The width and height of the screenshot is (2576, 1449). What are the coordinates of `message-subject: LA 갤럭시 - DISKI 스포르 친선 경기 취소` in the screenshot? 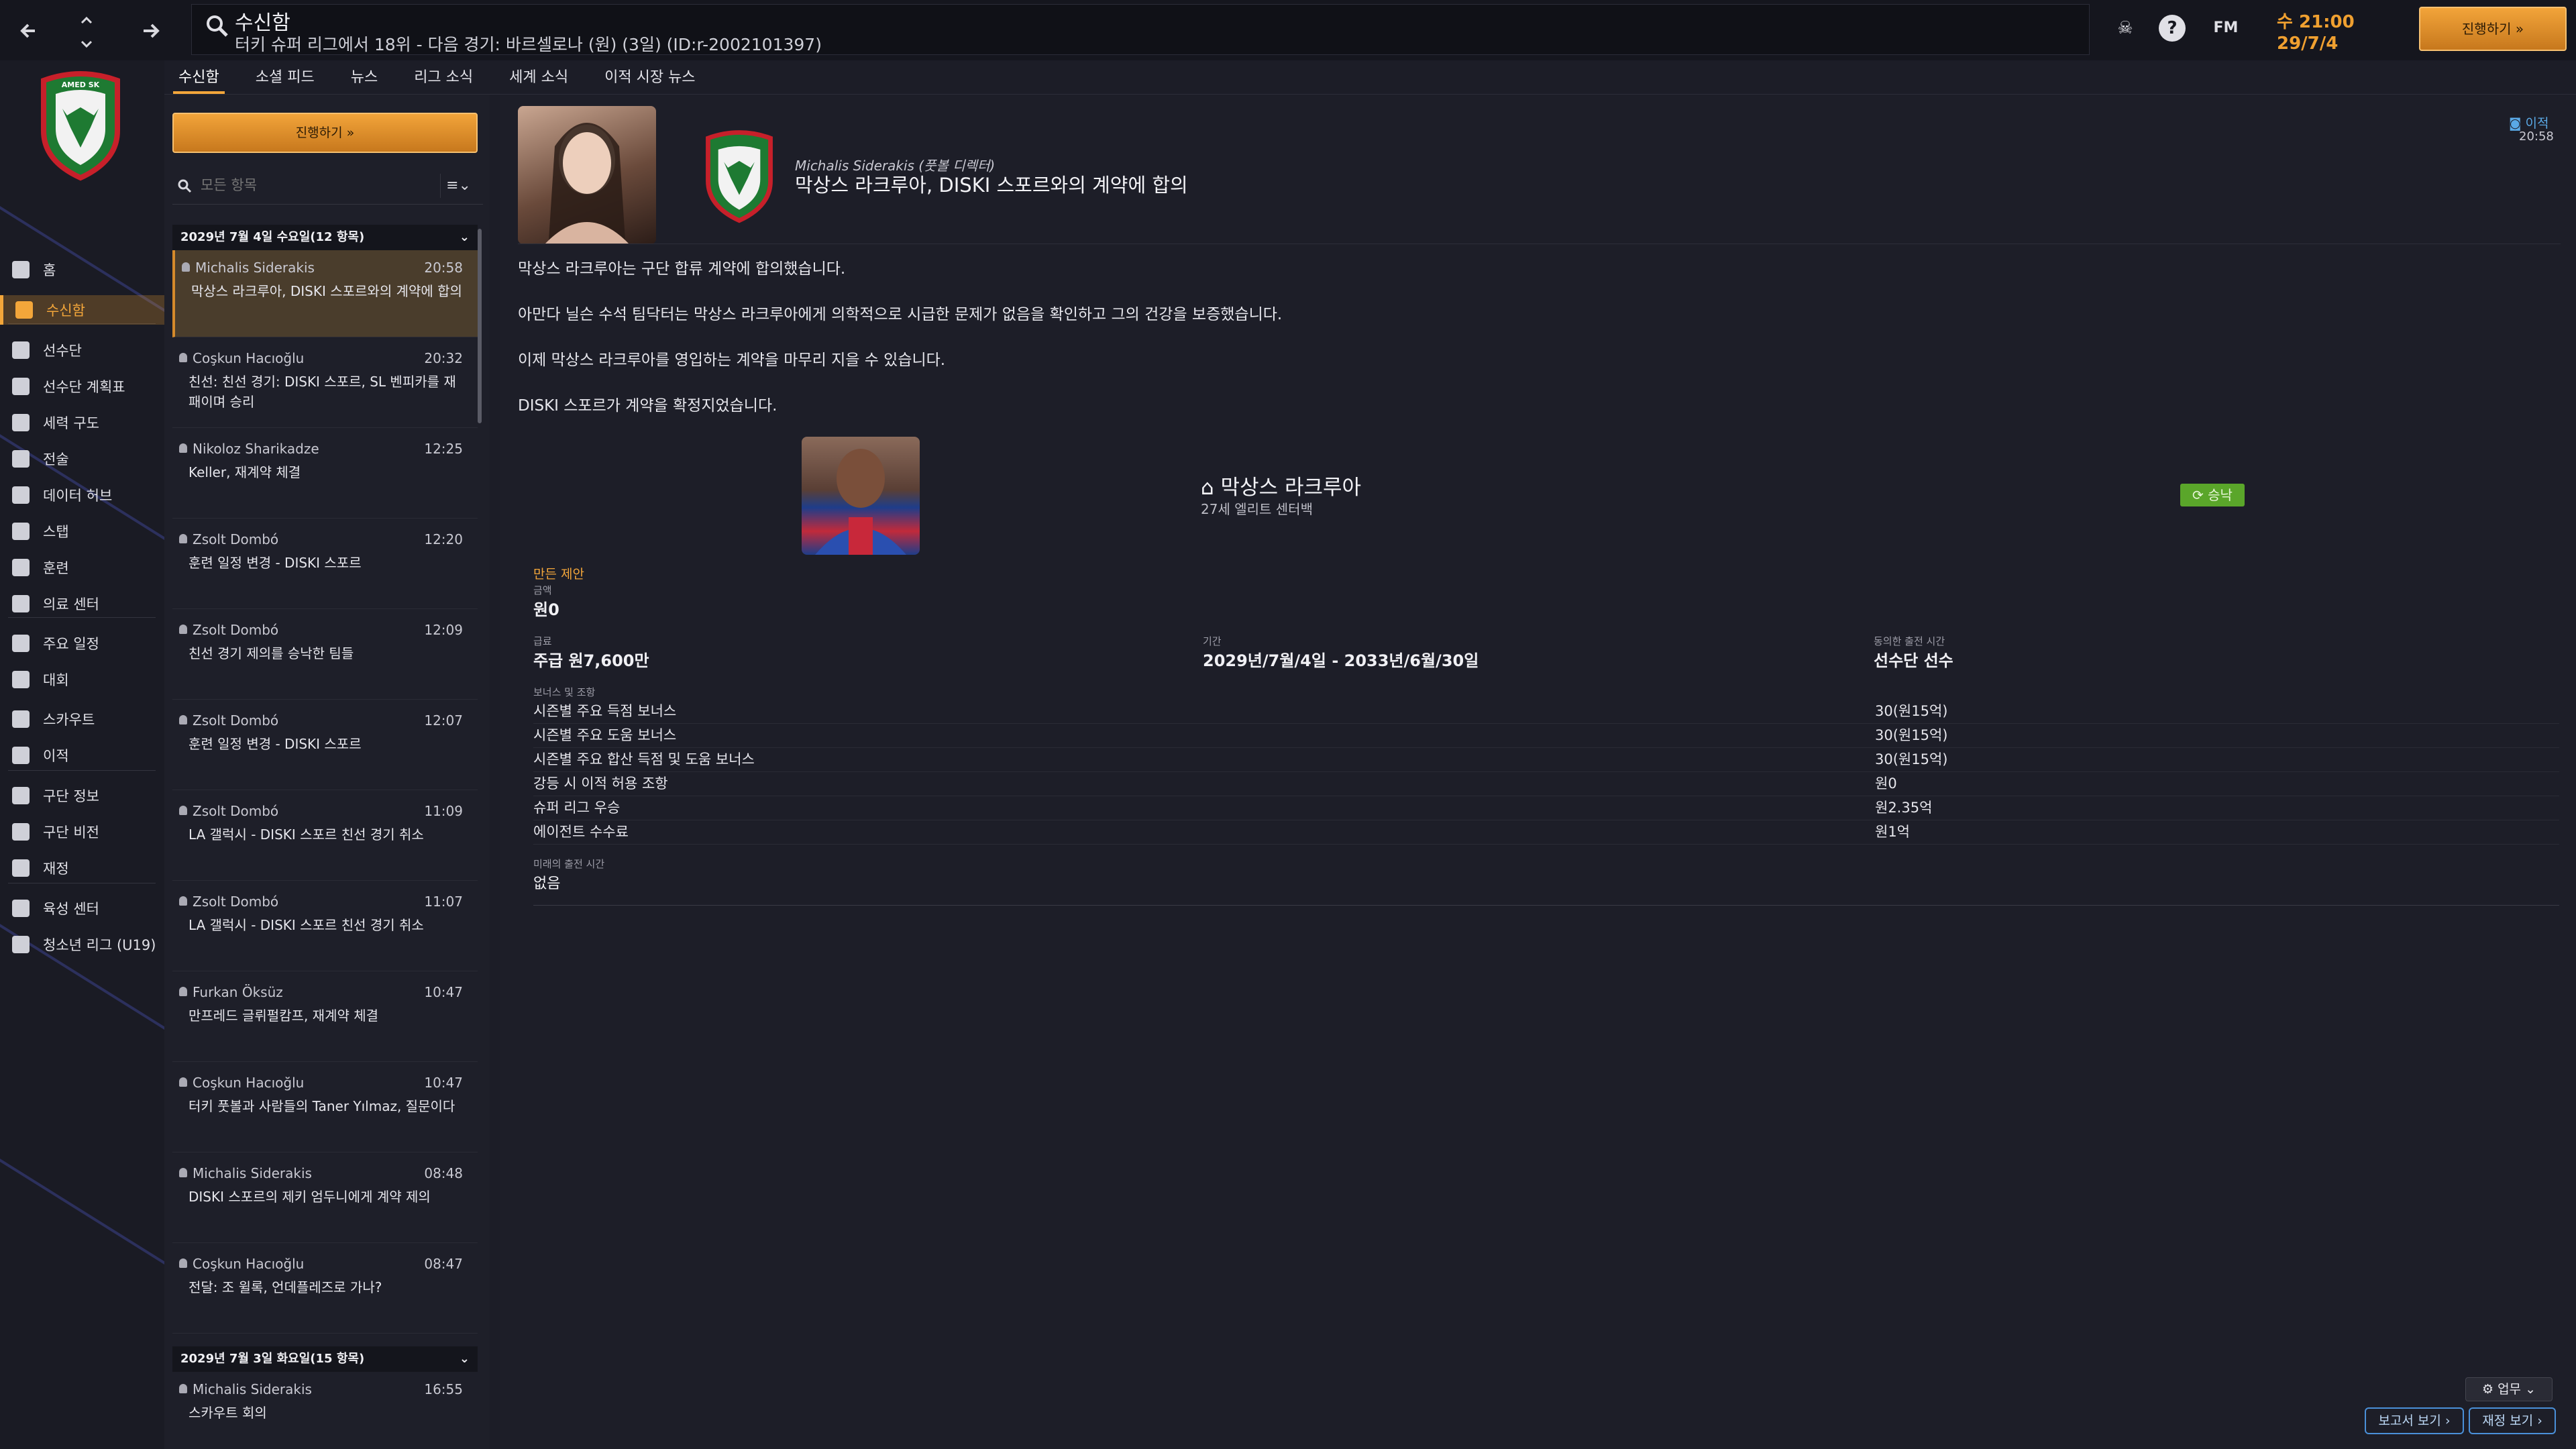 It's located at (306, 925).